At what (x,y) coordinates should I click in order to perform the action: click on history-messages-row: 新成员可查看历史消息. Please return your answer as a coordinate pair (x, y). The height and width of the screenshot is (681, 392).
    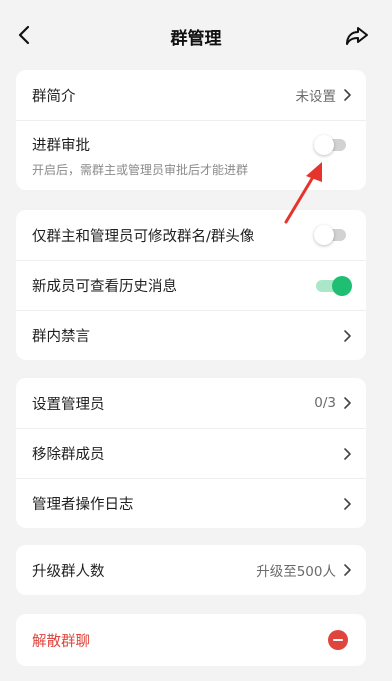
    Looking at the image, I should click on (191, 285).